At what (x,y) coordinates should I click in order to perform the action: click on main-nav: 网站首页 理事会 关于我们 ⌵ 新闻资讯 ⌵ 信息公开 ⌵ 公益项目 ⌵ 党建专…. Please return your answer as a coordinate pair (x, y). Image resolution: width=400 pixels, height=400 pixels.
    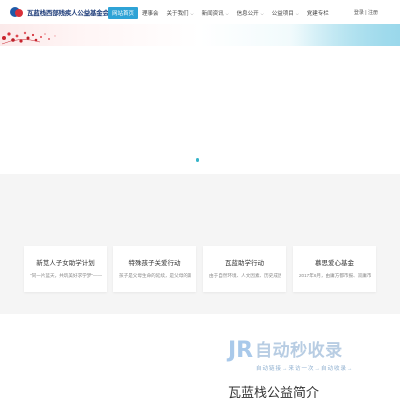
    Looking at the image, I should click on (220, 13).